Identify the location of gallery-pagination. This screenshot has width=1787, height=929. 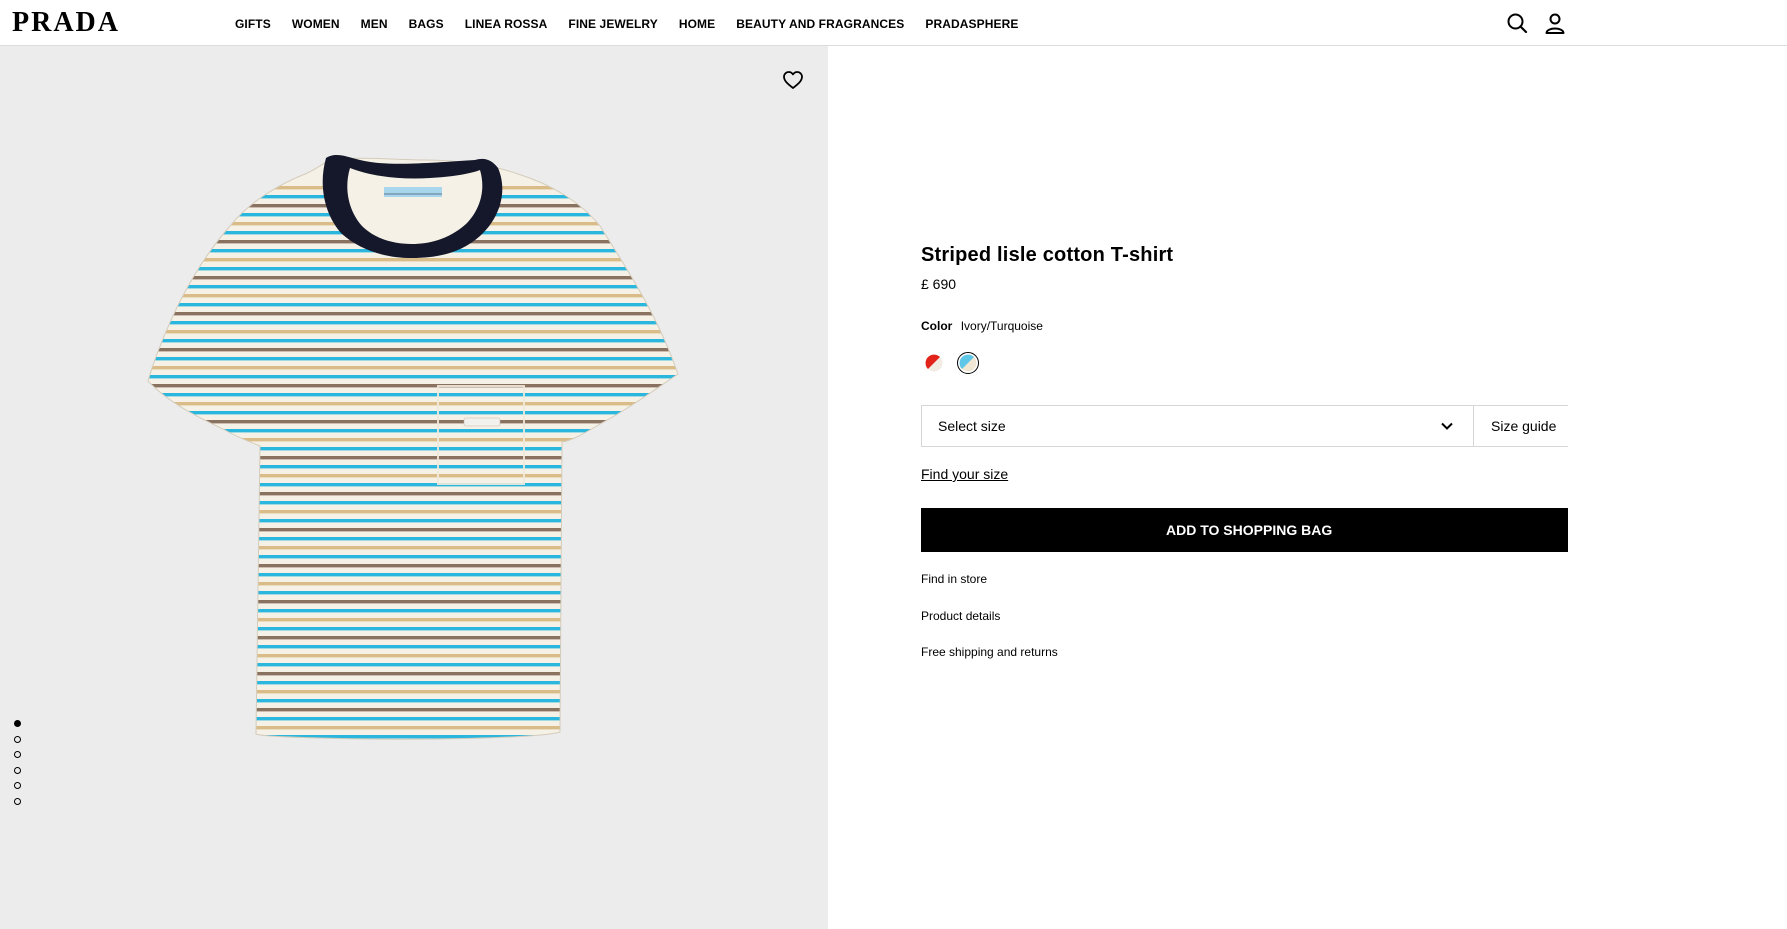
(17, 766).